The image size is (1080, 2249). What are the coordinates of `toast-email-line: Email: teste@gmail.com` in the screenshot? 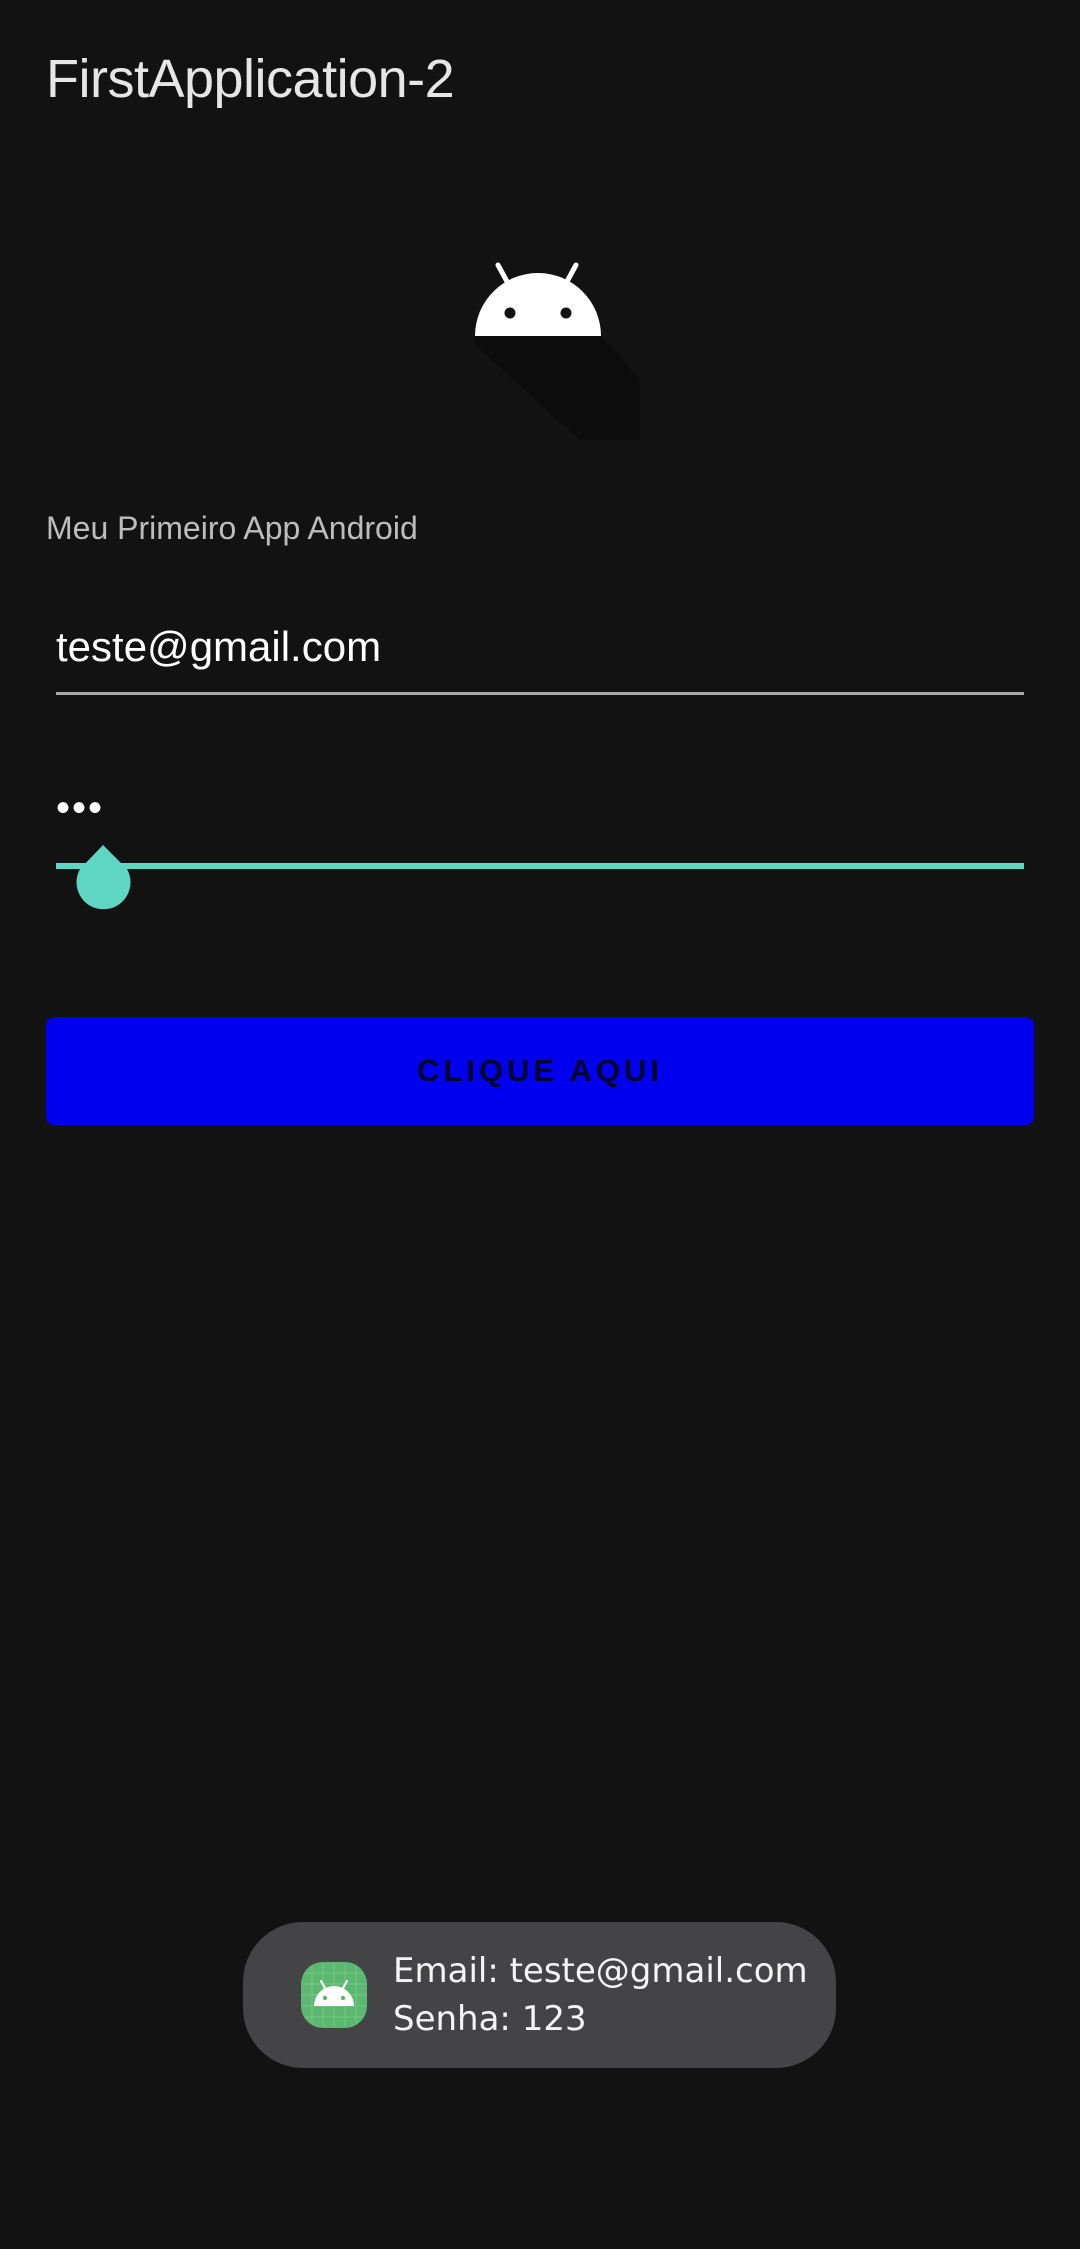 It's located at (600, 1971).